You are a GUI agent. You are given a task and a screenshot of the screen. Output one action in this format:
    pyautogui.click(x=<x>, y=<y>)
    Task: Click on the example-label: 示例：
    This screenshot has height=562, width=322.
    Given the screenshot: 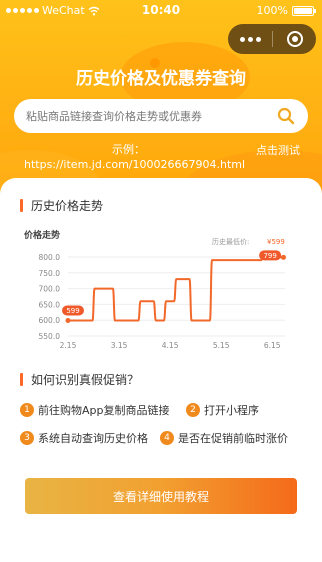 What is the action you would take?
    pyautogui.click(x=128, y=149)
    